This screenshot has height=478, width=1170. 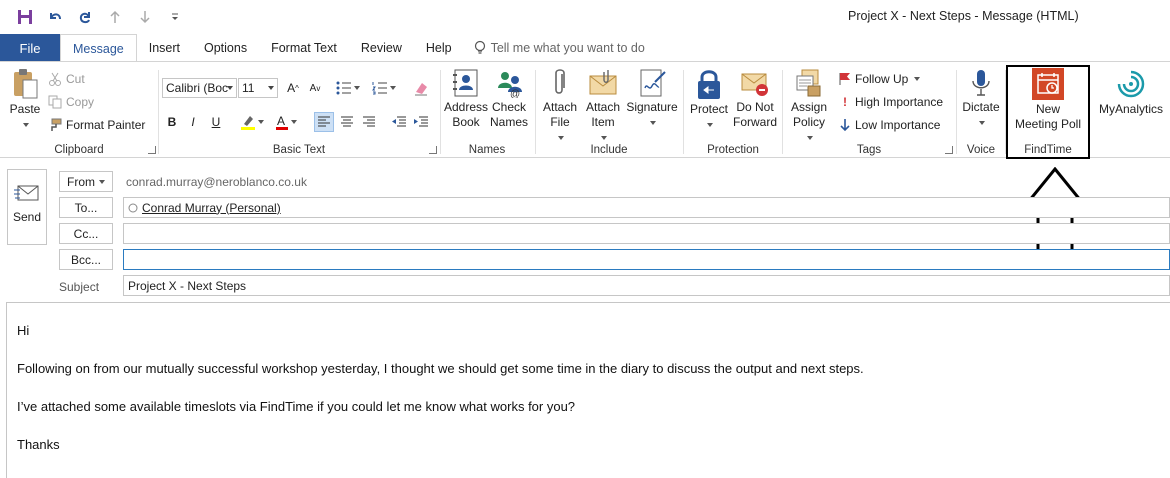 I want to click on low-importance-button: Low Importance, so click(x=889, y=125).